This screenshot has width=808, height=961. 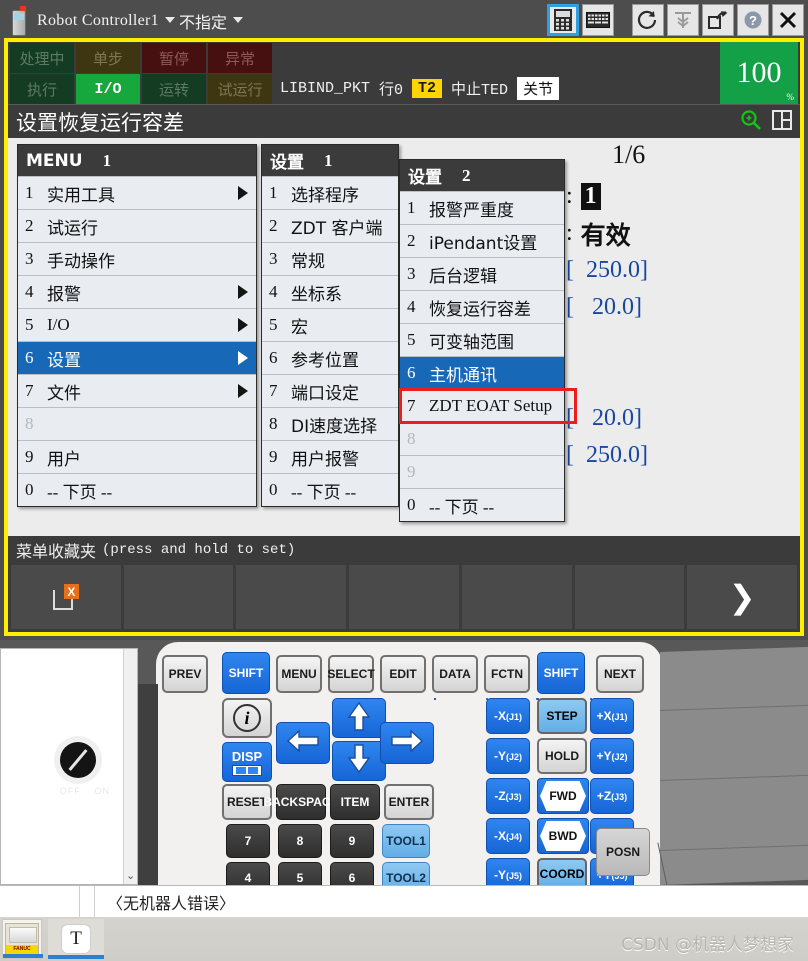 I want to click on arrow-left-icon, so click(x=303, y=743).